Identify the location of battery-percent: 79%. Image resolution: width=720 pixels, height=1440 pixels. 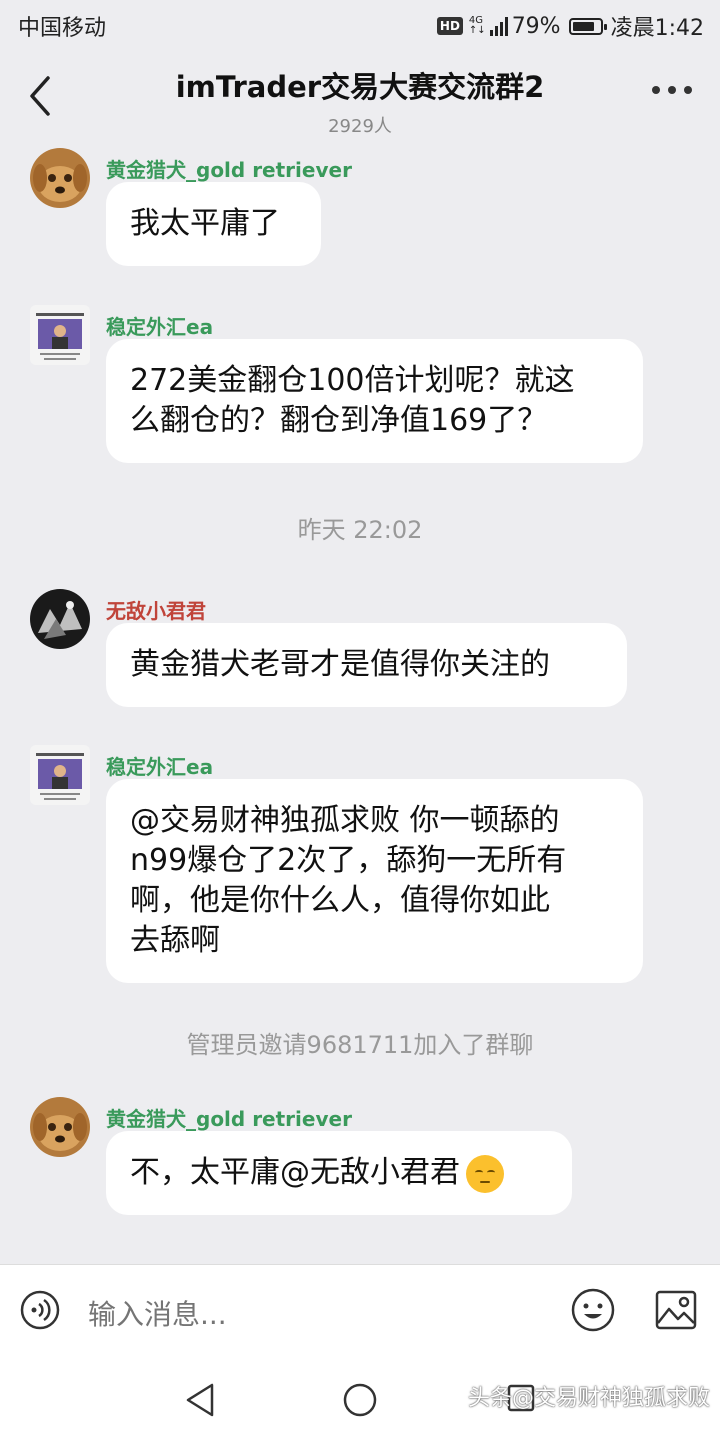
(536, 26).